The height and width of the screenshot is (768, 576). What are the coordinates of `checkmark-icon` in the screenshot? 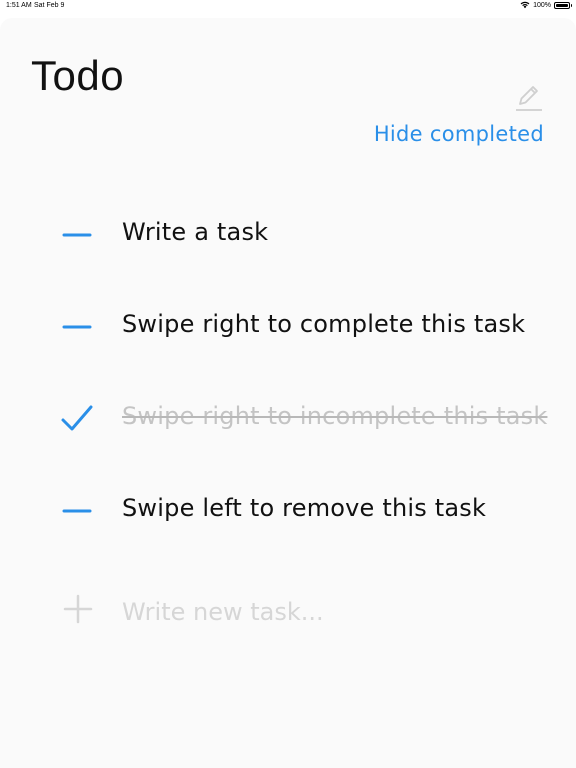 It's located at (77, 418).